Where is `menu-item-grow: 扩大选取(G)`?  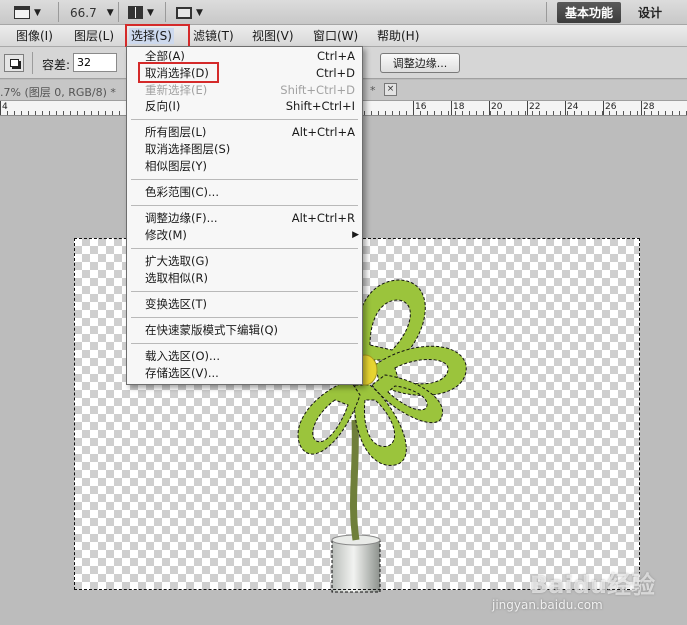 menu-item-grow: 扩大选取(G) is located at coordinates (250, 261).